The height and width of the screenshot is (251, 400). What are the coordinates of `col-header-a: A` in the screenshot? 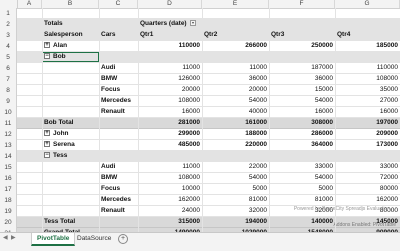 It's located at (29, 4).